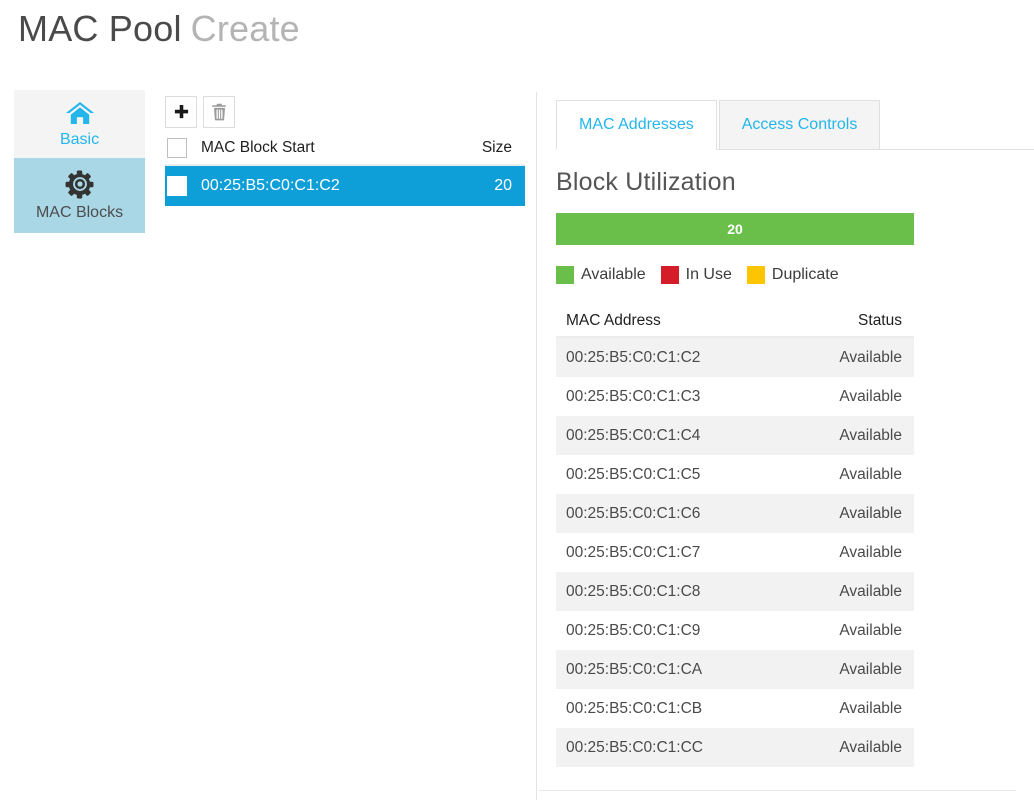  What do you see at coordinates (633, 474) in the screenshot?
I see `cell-mac-address: 00:25:B5:C0:C1:C5` at bounding box center [633, 474].